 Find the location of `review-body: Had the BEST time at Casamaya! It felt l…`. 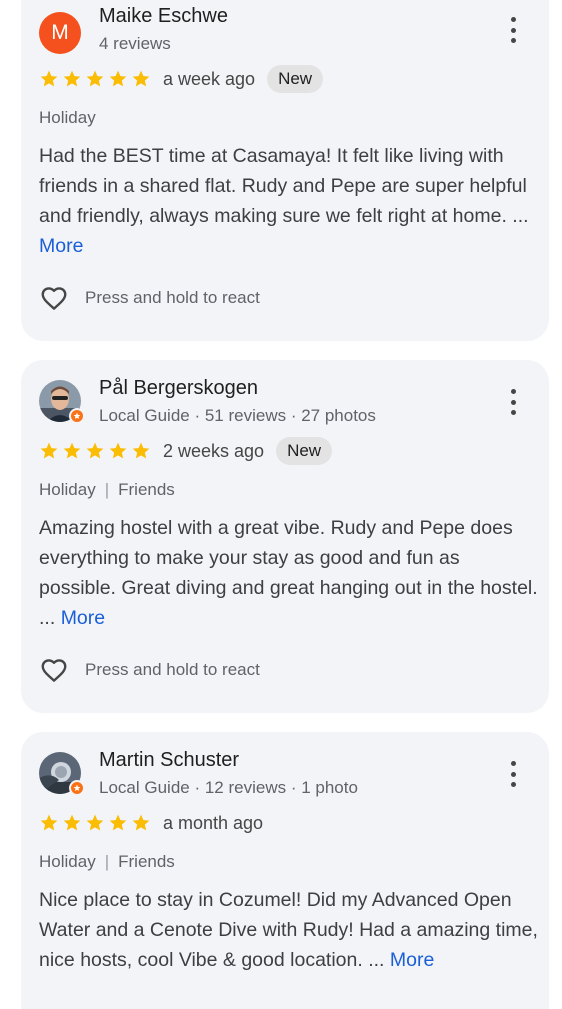

review-body: Had the BEST time at Casamaya! It felt l… is located at coordinates (283, 186).